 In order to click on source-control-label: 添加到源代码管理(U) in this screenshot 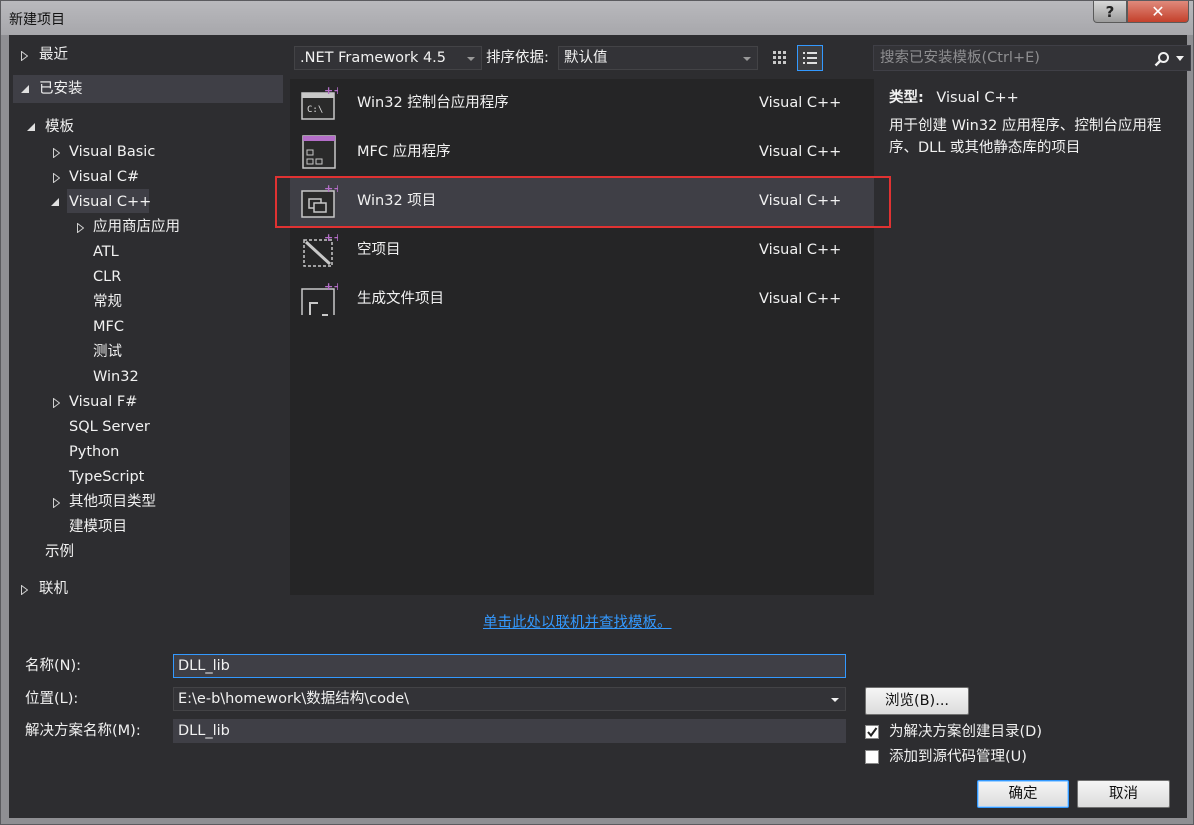, I will do `click(958, 757)`.